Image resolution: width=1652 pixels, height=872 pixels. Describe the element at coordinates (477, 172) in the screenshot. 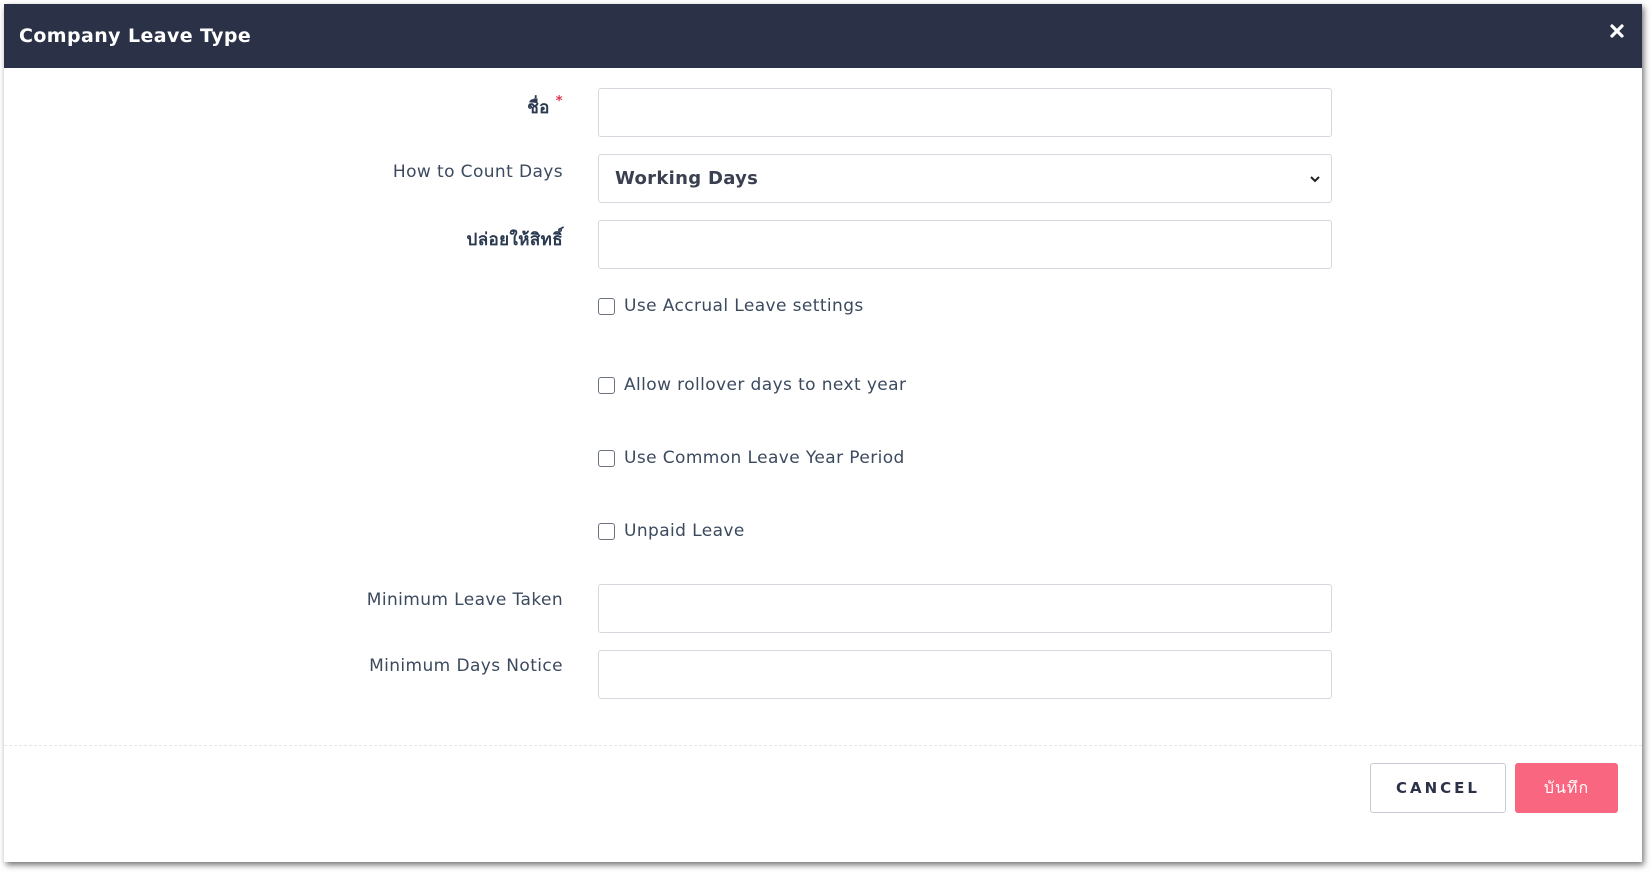

I see `count-days-label: How to Count Days` at that location.